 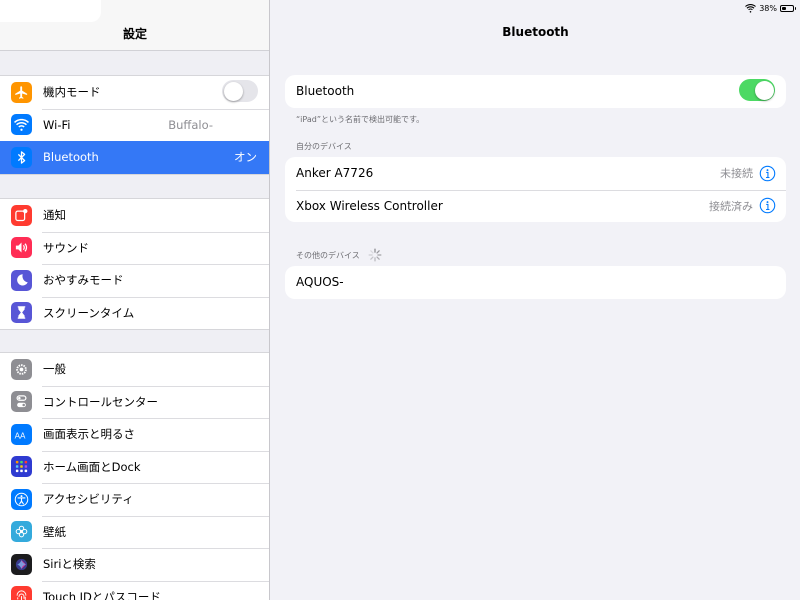 I want to click on device-row-xbox: Xbox Wireless Controller 接続済み, so click(x=535, y=206).